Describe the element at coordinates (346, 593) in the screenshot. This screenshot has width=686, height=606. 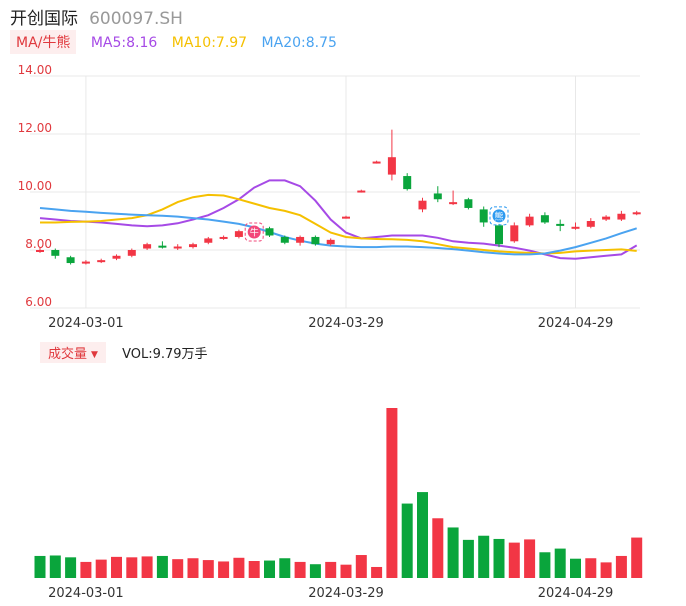
I see `x-tick-label: 2024-03-29` at that location.